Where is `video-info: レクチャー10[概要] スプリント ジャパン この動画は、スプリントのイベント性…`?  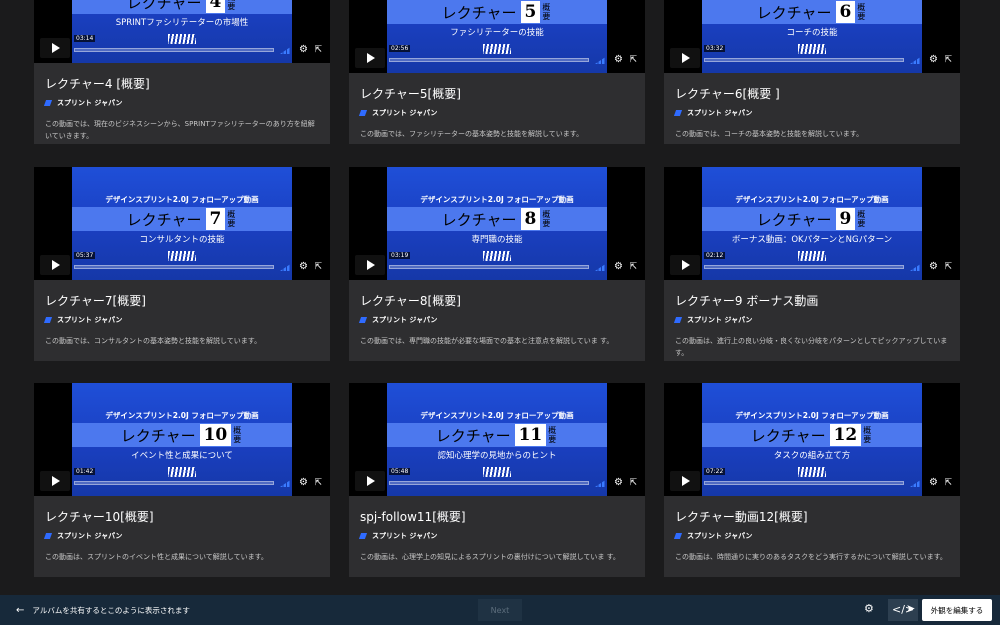 video-info: レクチャー10[概要] スプリント ジャパン この動画は、スプリントのイベント性… is located at coordinates (182, 534).